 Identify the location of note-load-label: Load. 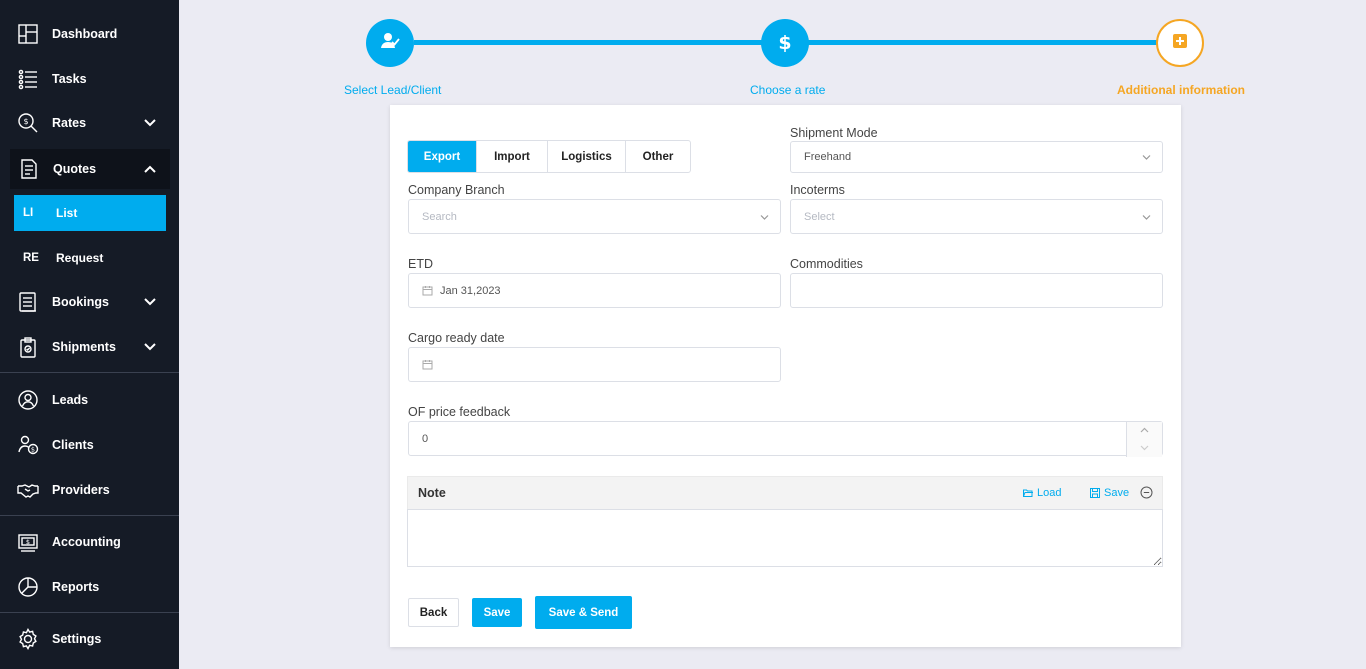
(1049, 493).